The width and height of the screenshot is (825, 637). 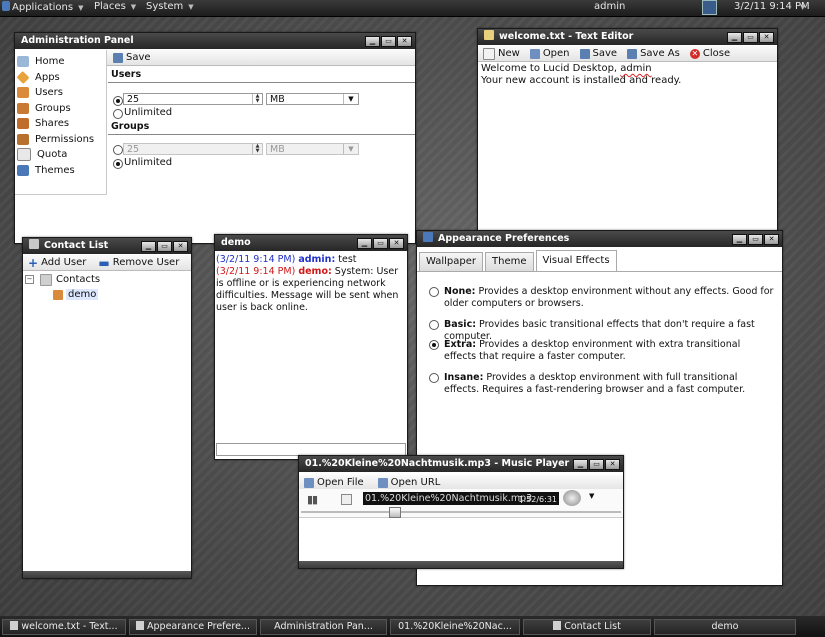 What do you see at coordinates (408, 482) in the screenshot?
I see `open-url-button: Open URL` at bounding box center [408, 482].